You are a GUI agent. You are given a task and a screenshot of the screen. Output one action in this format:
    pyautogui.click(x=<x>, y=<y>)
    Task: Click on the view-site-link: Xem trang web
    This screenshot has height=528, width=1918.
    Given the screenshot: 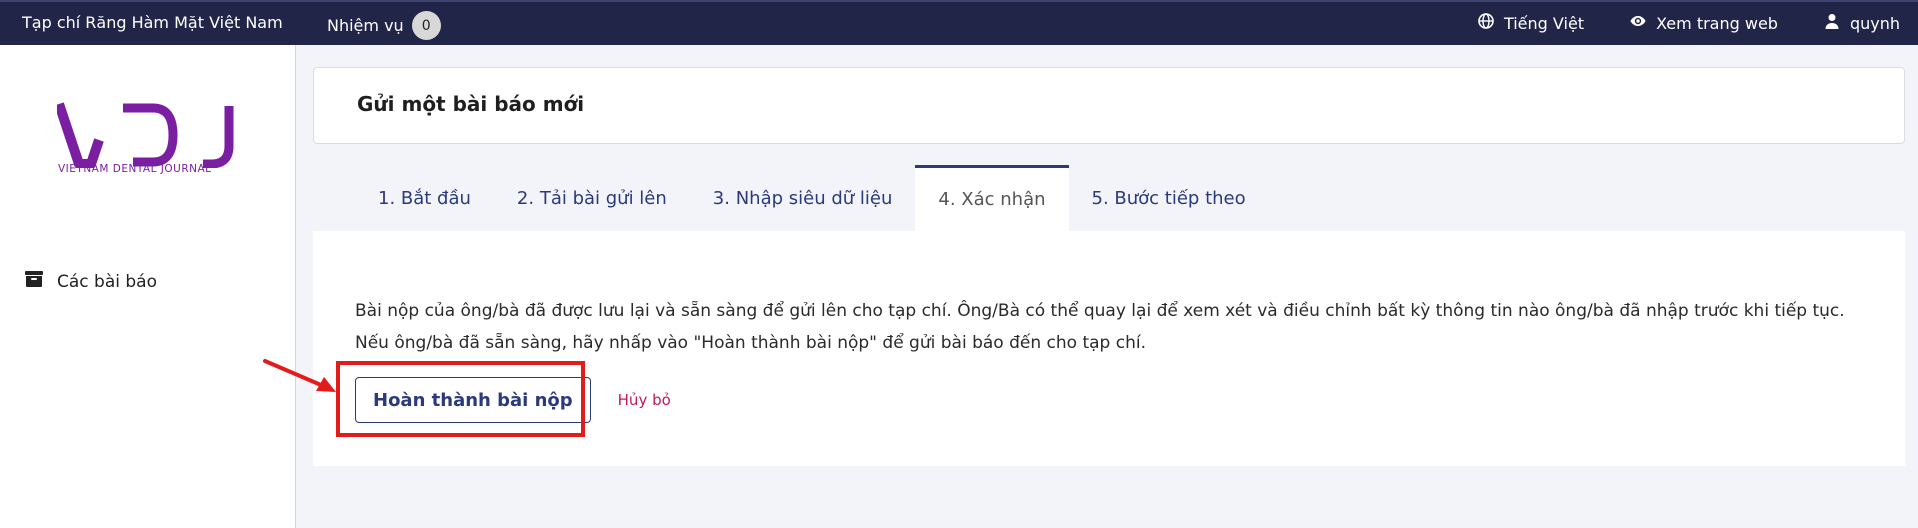 What is the action you would take?
    pyautogui.click(x=1704, y=23)
    